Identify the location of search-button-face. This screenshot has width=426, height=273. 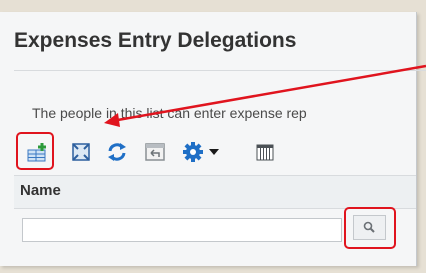
(369, 227).